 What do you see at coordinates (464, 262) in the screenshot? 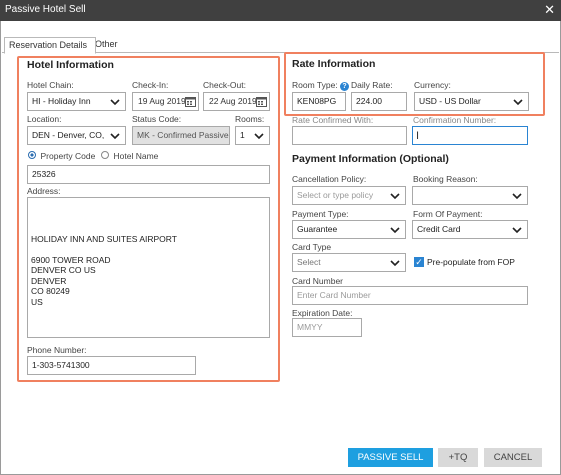
I see `prepopulate-checkbox: ✓ Pre-populate from FOP` at bounding box center [464, 262].